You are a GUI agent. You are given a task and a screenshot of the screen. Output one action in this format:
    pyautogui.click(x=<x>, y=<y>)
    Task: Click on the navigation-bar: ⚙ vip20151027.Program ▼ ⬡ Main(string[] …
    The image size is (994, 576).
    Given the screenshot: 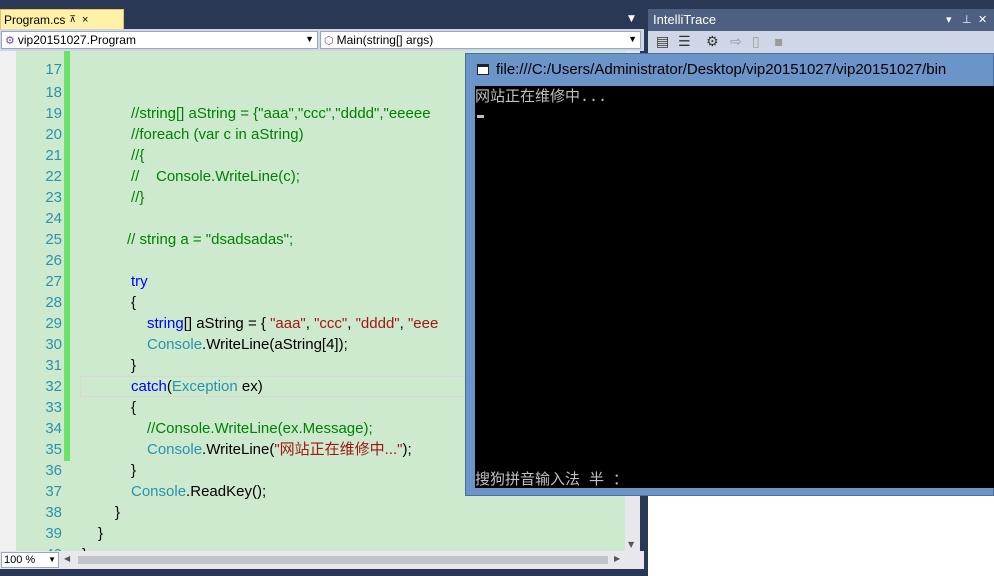 What is the action you would take?
    pyautogui.click(x=322, y=40)
    